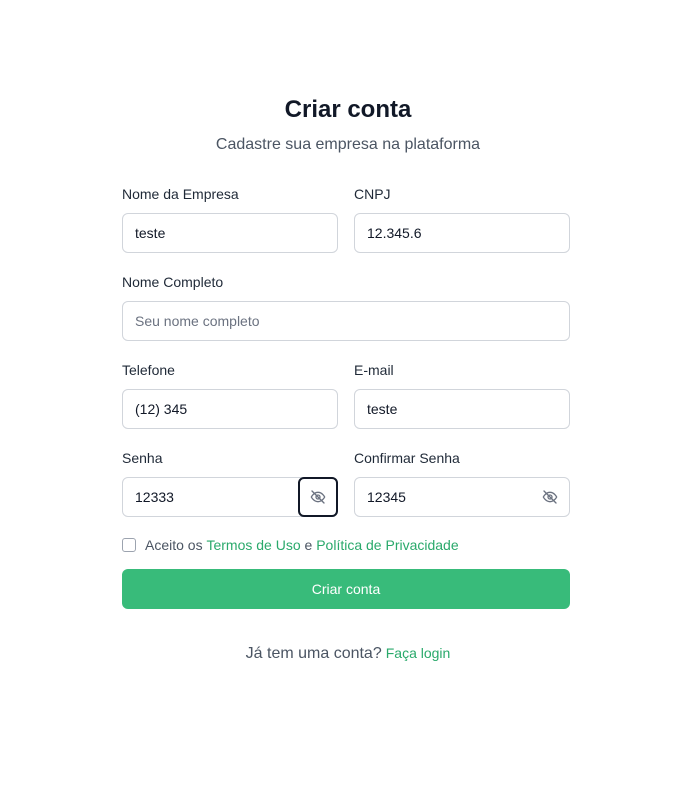 Image resolution: width=696 pixels, height=798 pixels. I want to click on terms-connector: e, so click(308, 545).